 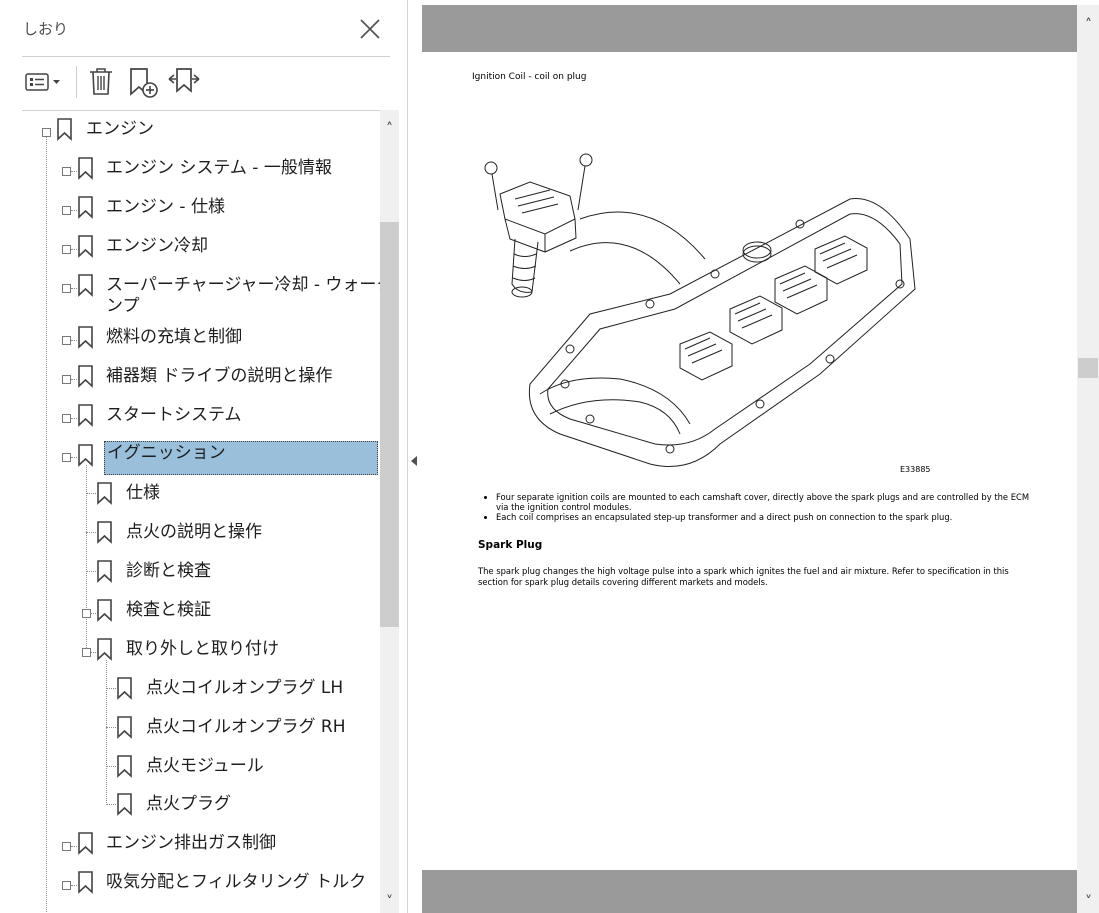 I want to click on bookmark-item: エンジン - 仕様, so click(x=190, y=208).